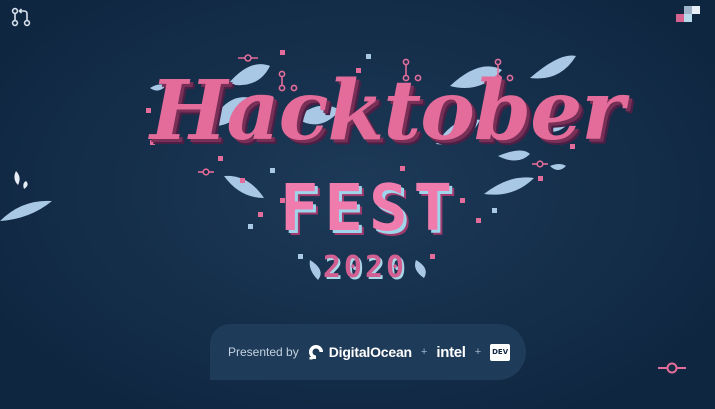 This screenshot has height=409, width=715. Describe the element at coordinates (451, 352) in the screenshot. I see `intel-sponsor-link: intel` at that location.